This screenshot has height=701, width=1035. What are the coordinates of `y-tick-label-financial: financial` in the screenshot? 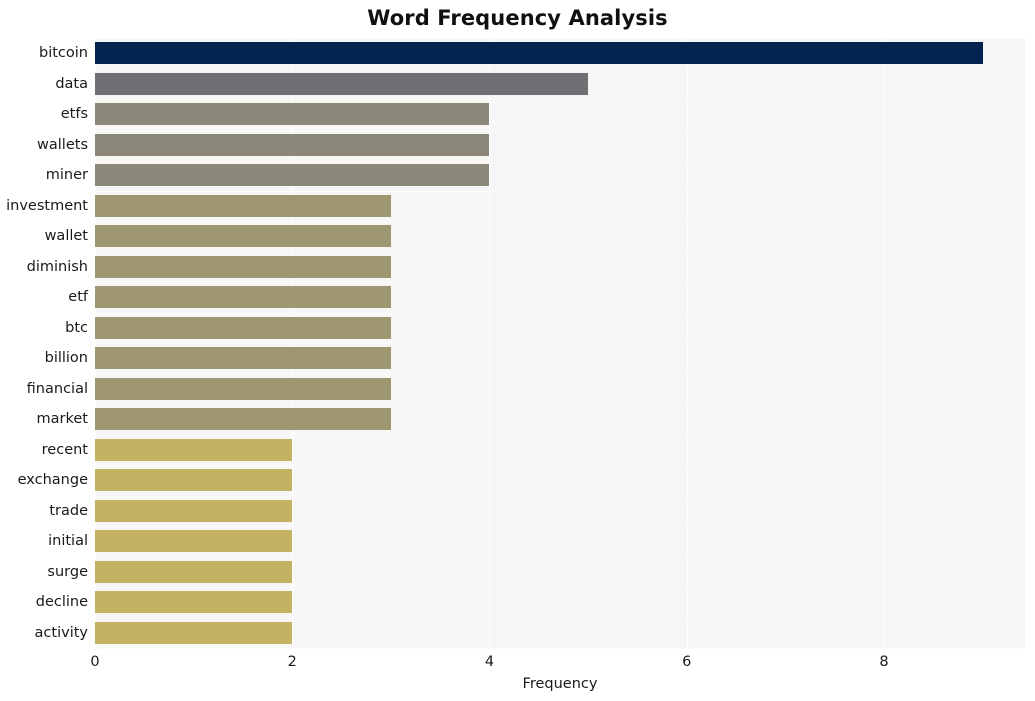 It's located at (57, 388).